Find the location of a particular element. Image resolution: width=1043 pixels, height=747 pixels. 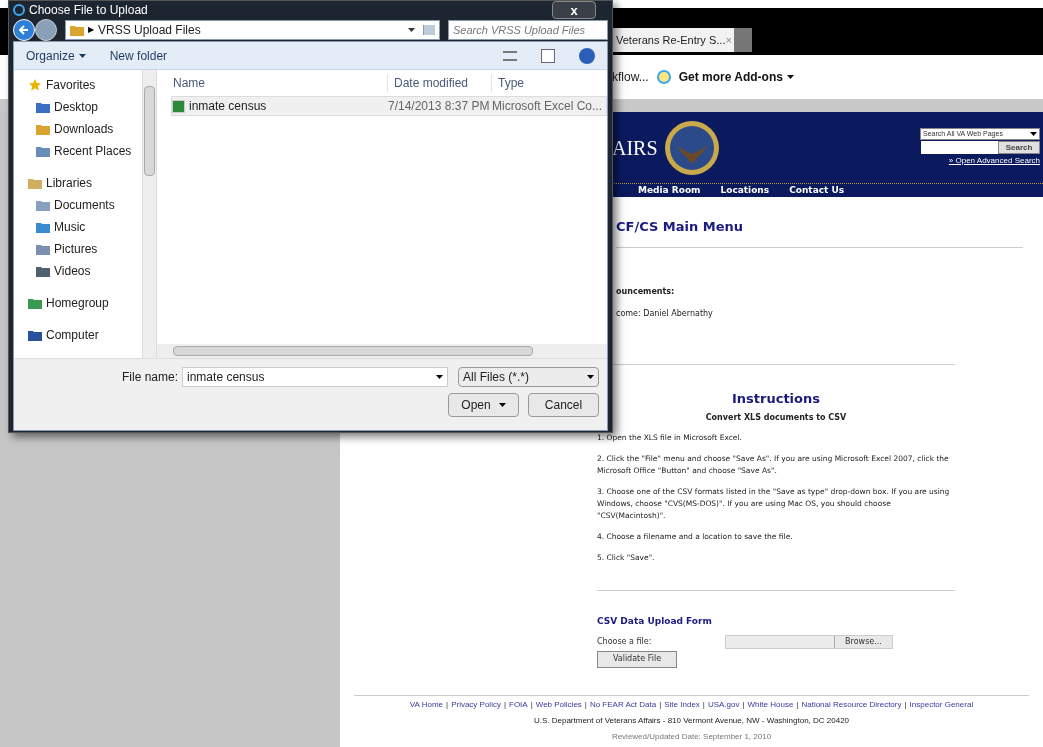

refresh-icon is located at coordinates (429, 30).